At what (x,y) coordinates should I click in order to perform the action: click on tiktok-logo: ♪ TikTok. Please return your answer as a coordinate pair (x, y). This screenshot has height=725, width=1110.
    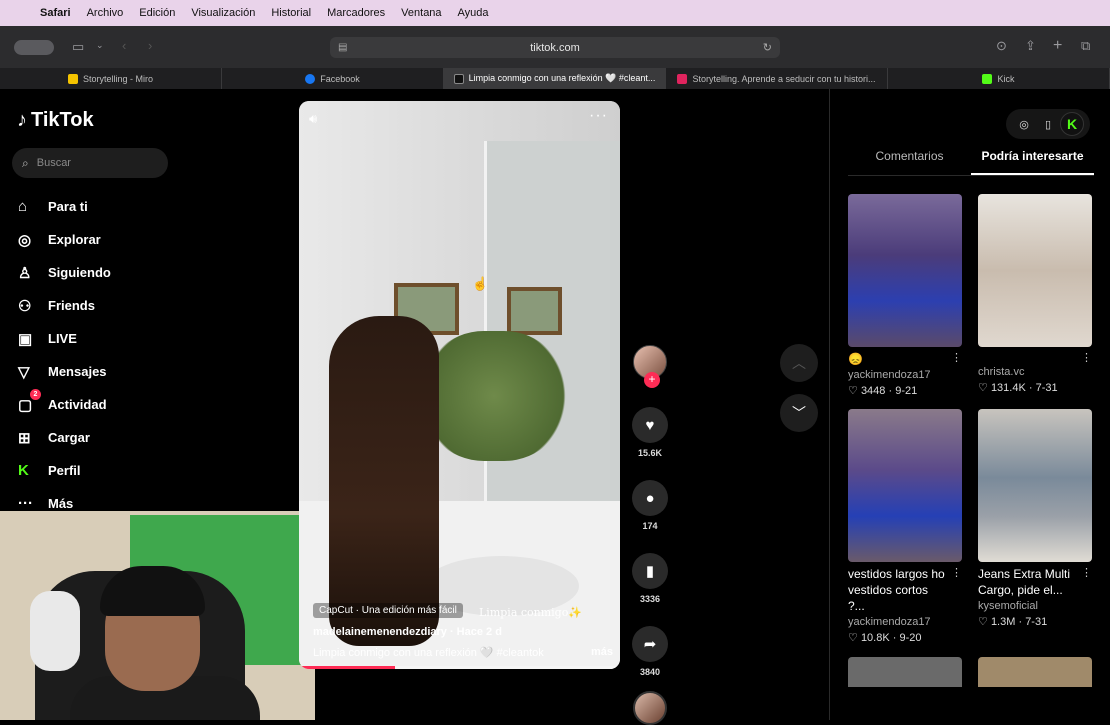
    Looking at the image, I should click on (55, 120).